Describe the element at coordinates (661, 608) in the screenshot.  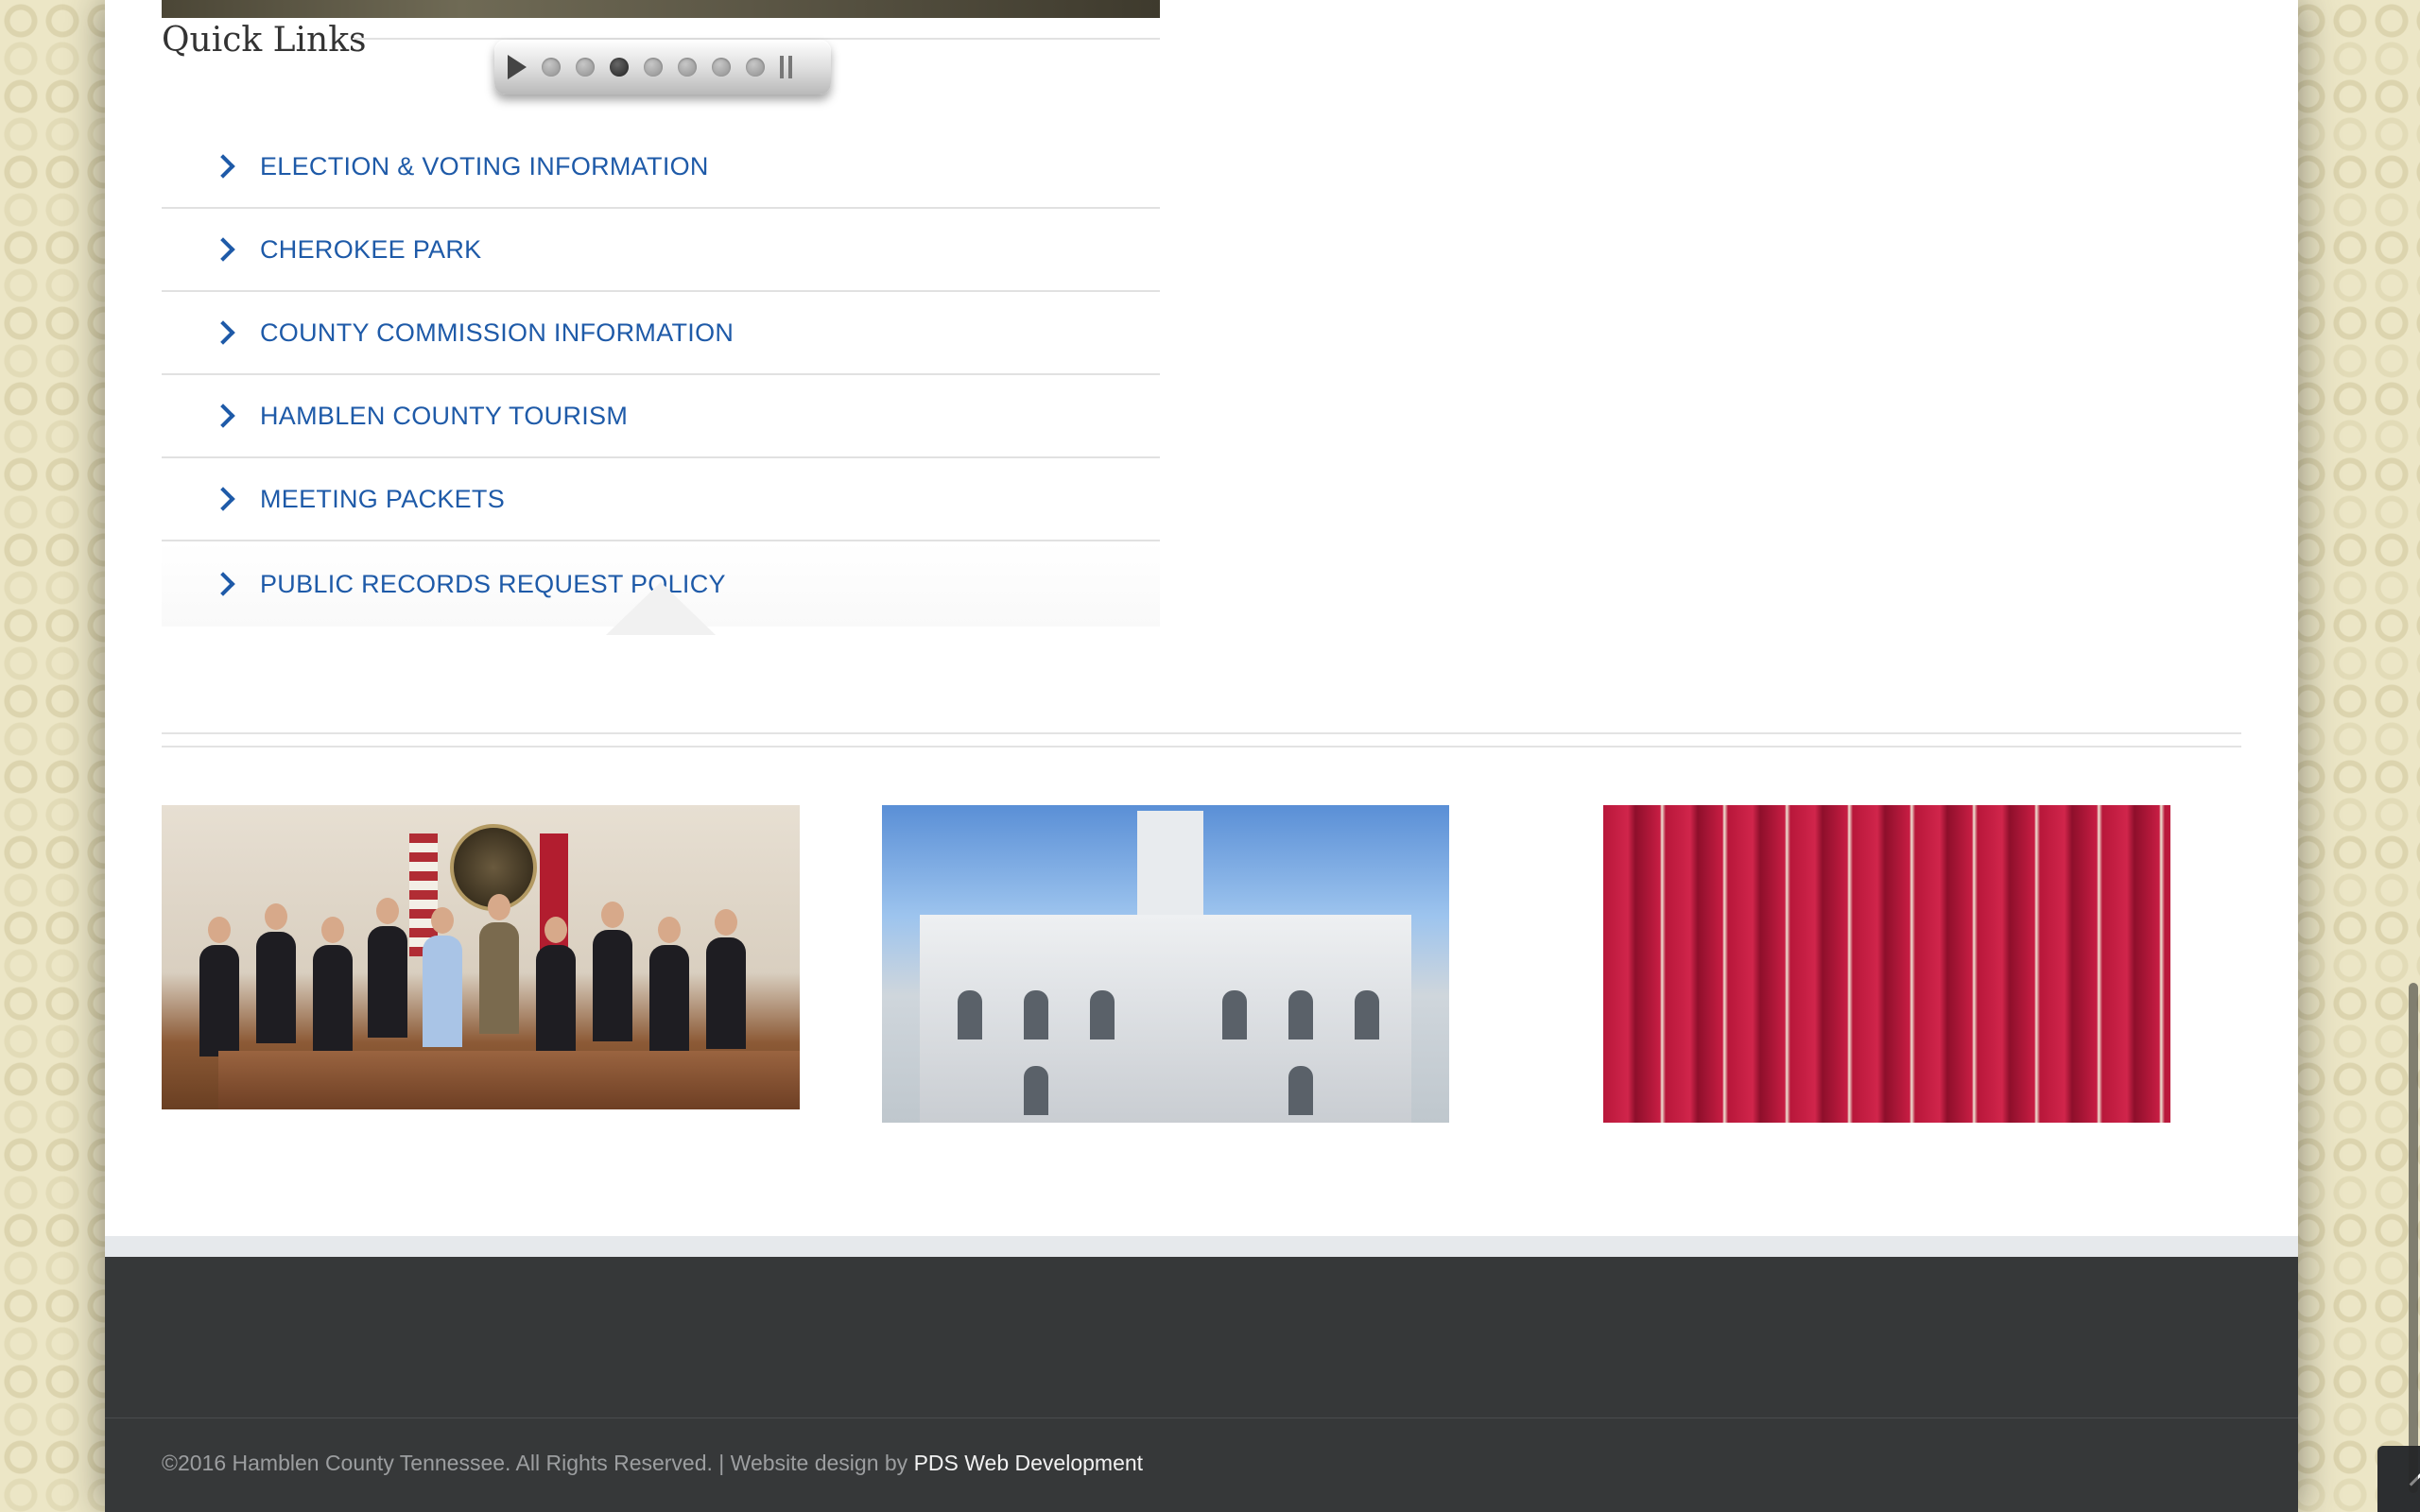
I see `caret-up-icon` at that location.